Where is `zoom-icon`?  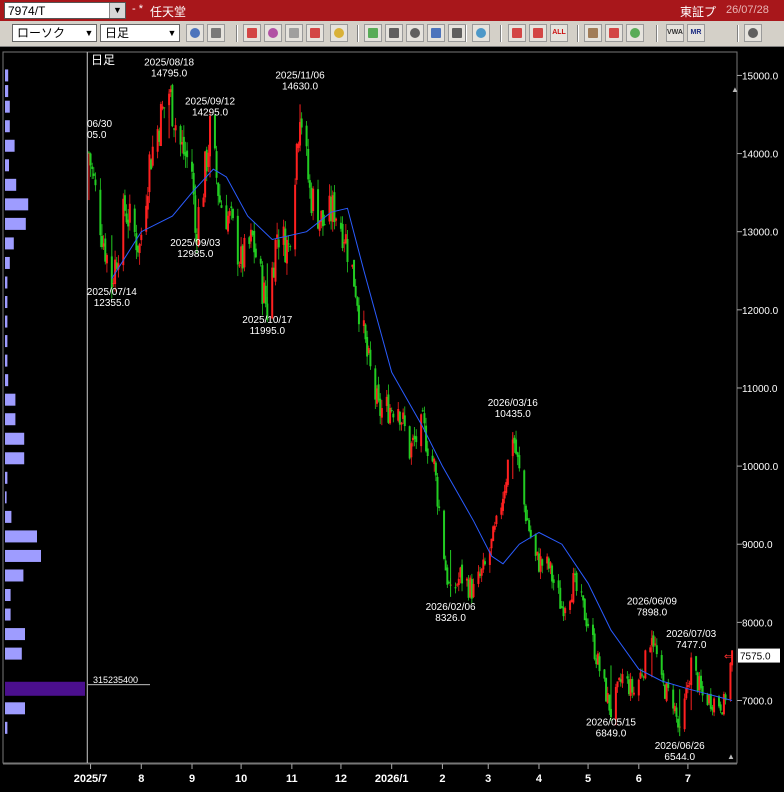 zoom-icon is located at coordinates (273, 33).